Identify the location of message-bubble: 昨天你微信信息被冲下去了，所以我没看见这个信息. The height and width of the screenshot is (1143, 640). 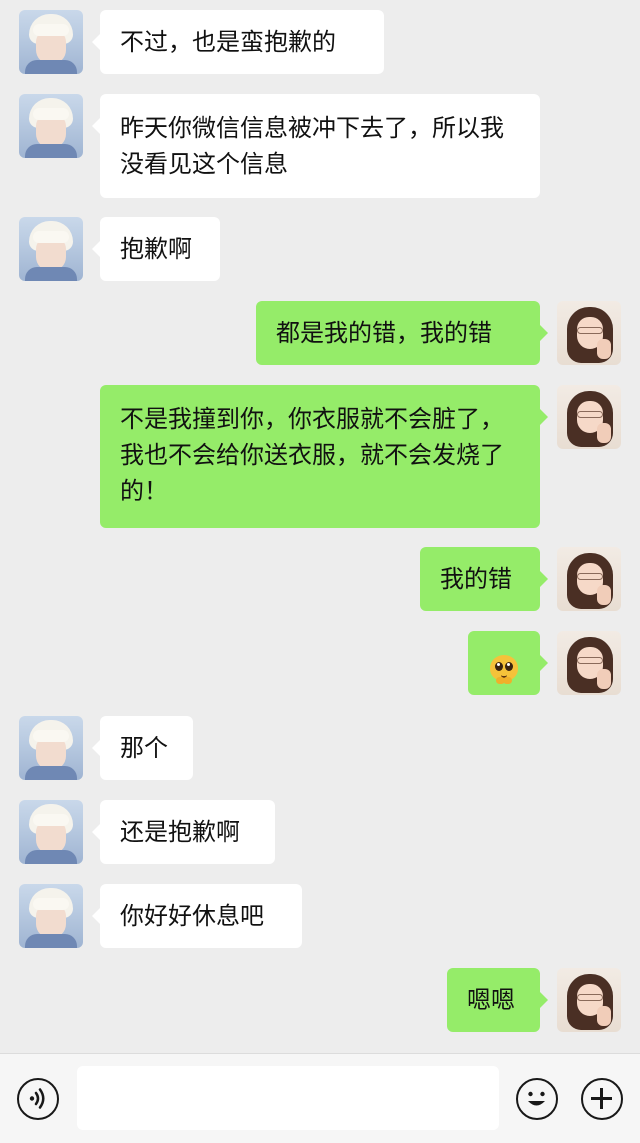
(316, 146).